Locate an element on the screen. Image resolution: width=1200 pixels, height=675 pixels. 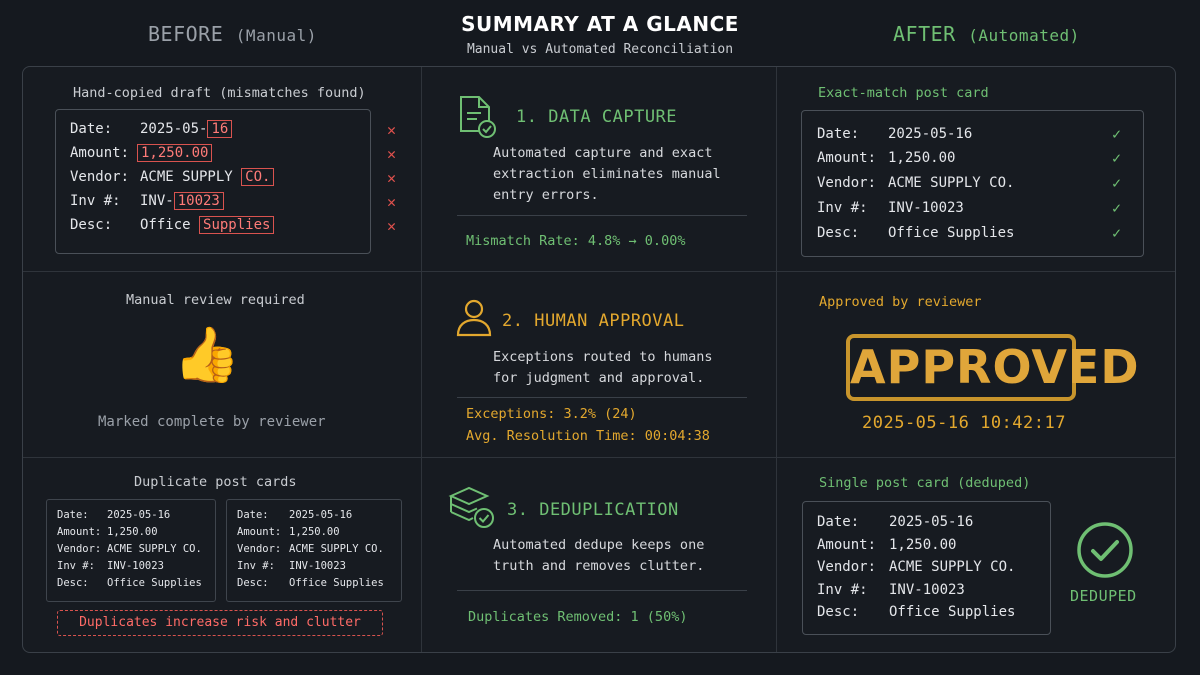
duplicate-warning: Duplicates increase risk and clutter is located at coordinates (220, 623).